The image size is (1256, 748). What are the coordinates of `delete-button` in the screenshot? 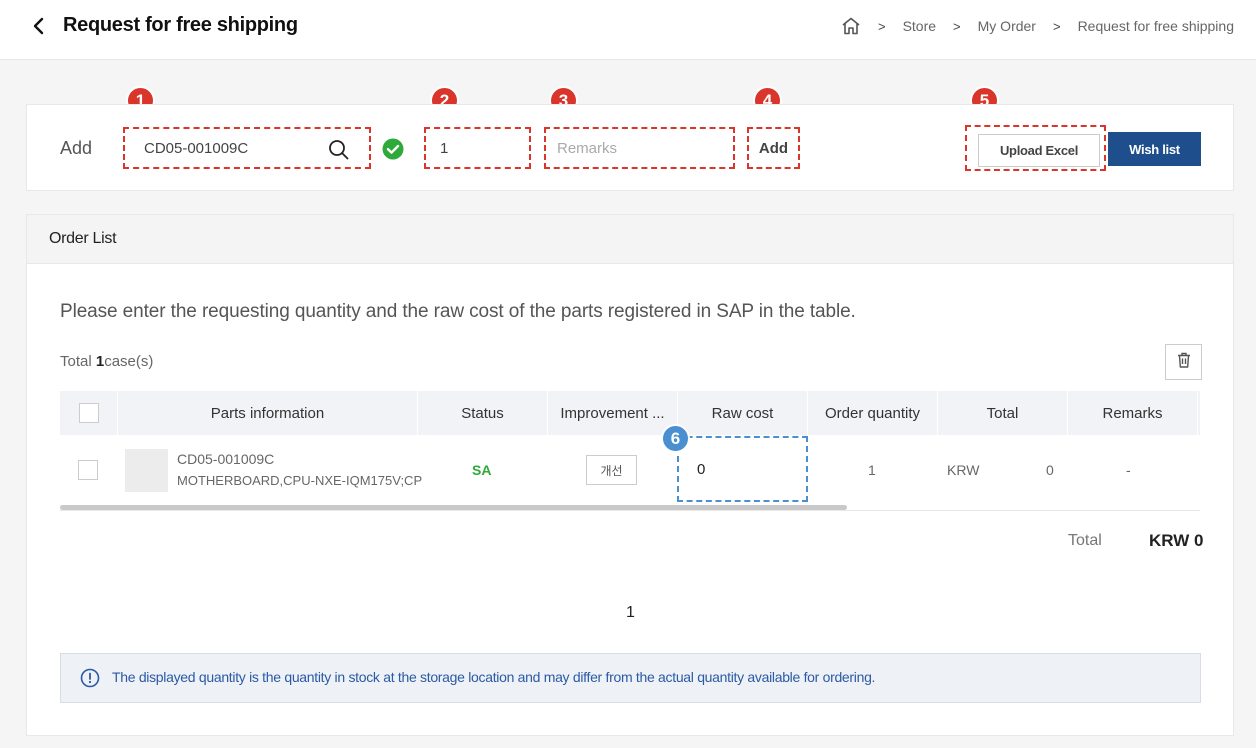 It's located at (1183, 362).